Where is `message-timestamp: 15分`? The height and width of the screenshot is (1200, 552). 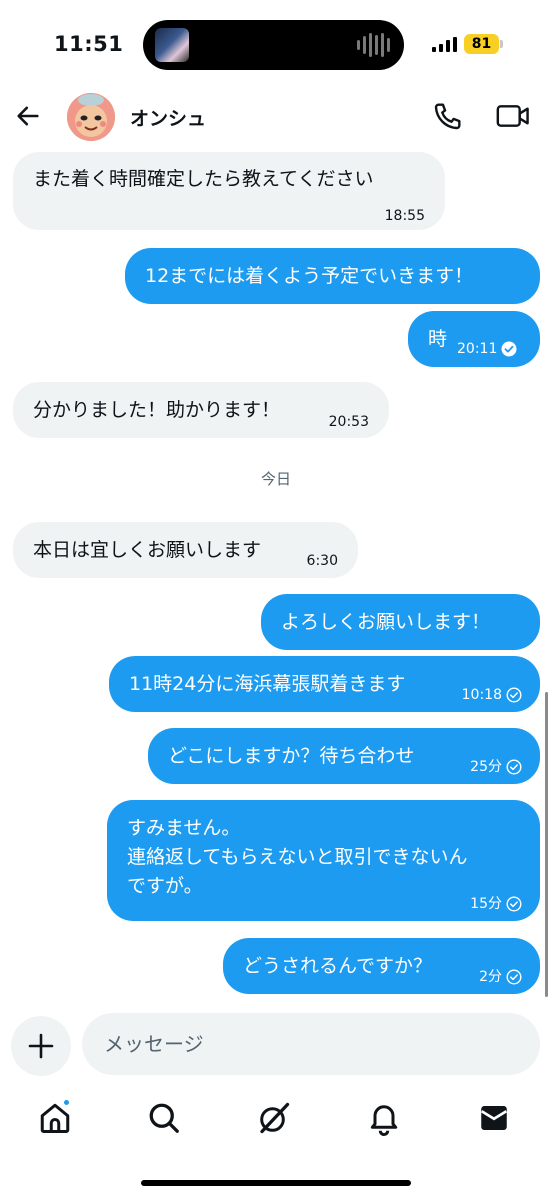
message-timestamp: 15分 is located at coordinates (496, 904).